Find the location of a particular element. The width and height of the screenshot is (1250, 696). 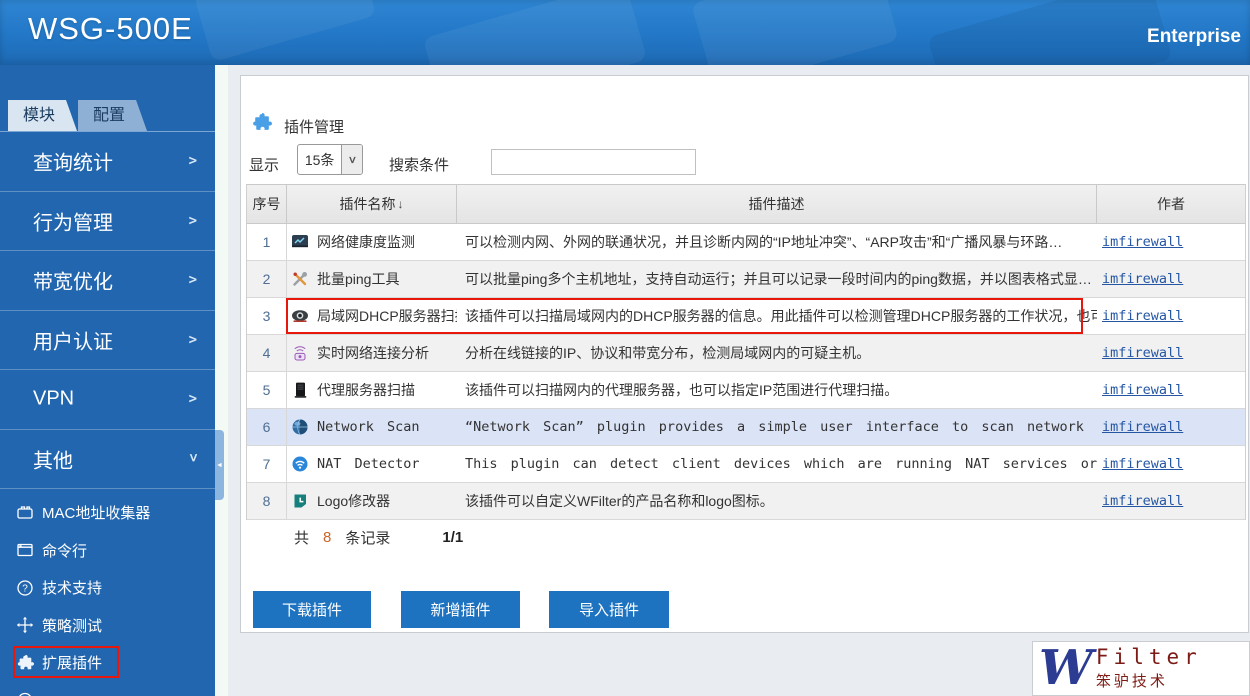

row-number: 6 is located at coordinates (267, 427).